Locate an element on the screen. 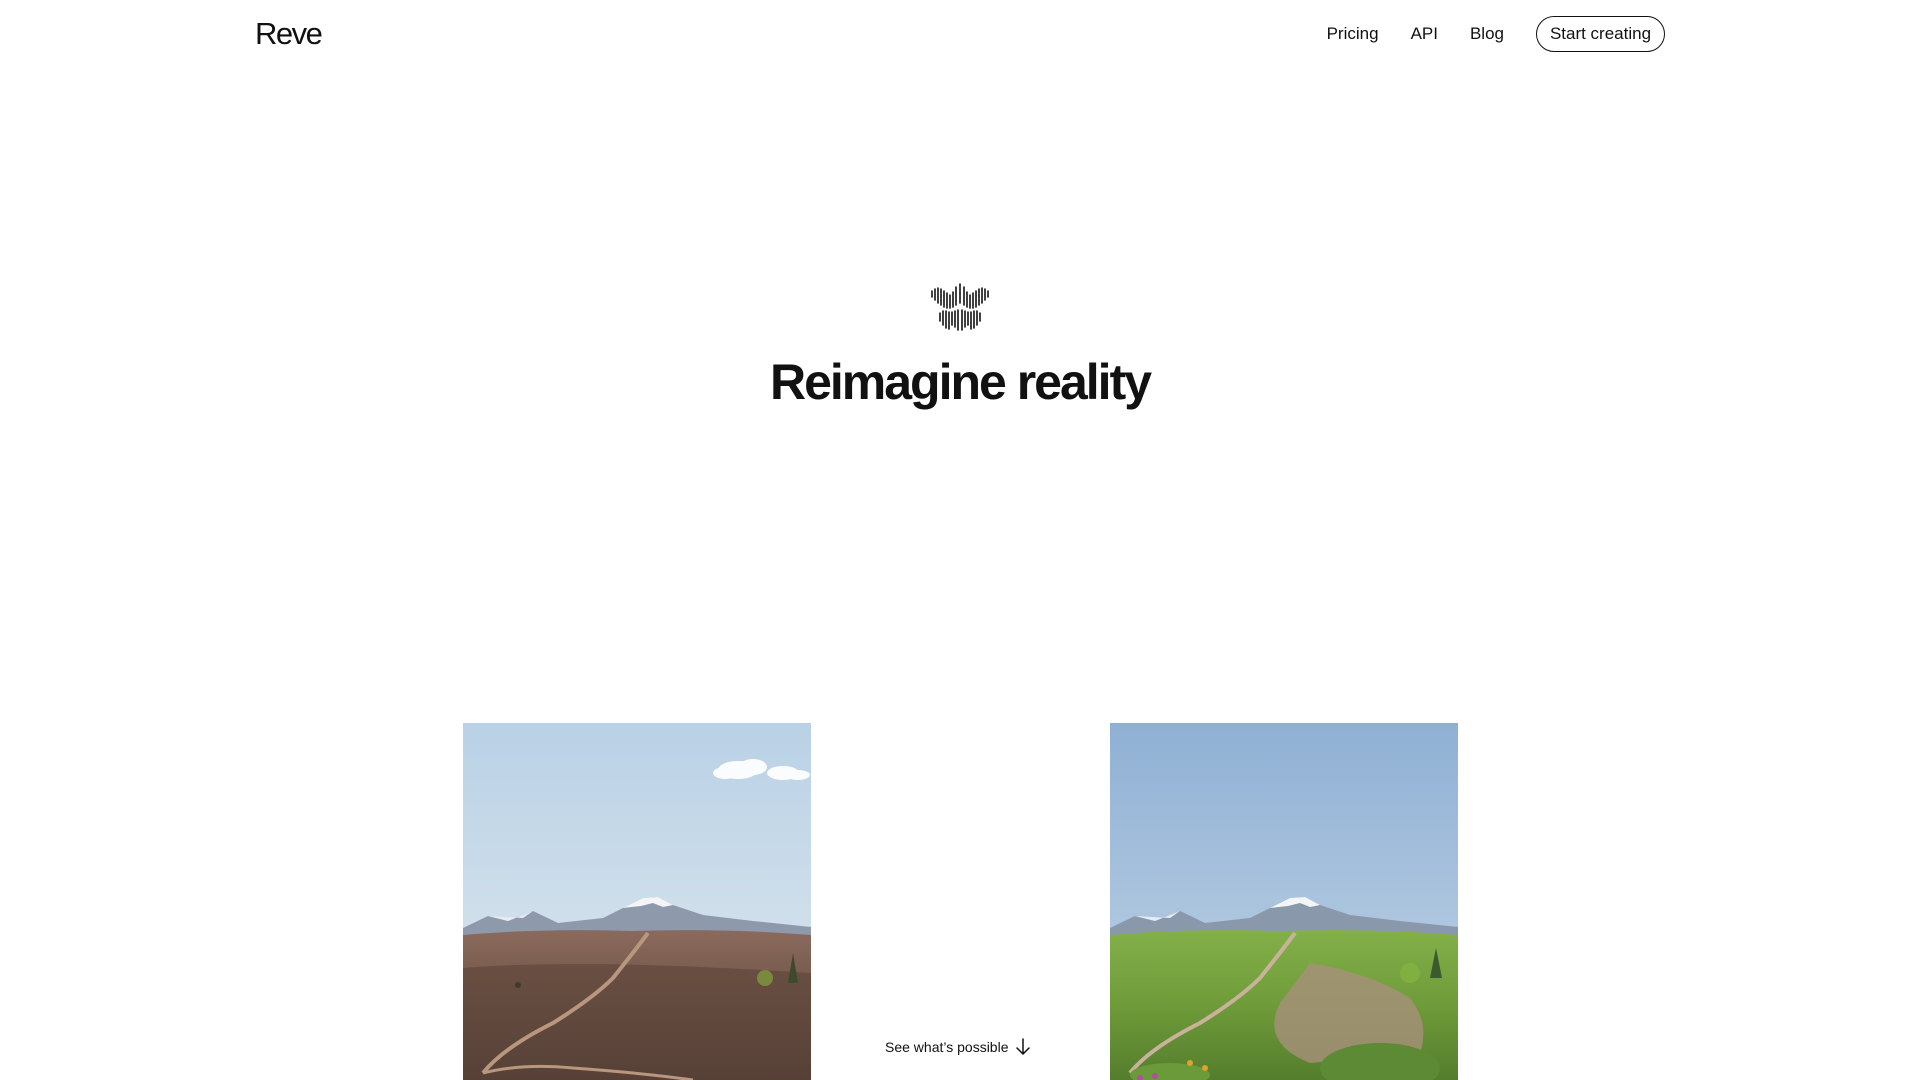 The width and height of the screenshot is (1920, 1080). brand-logo: Reve is located at coordinates (289, 34).